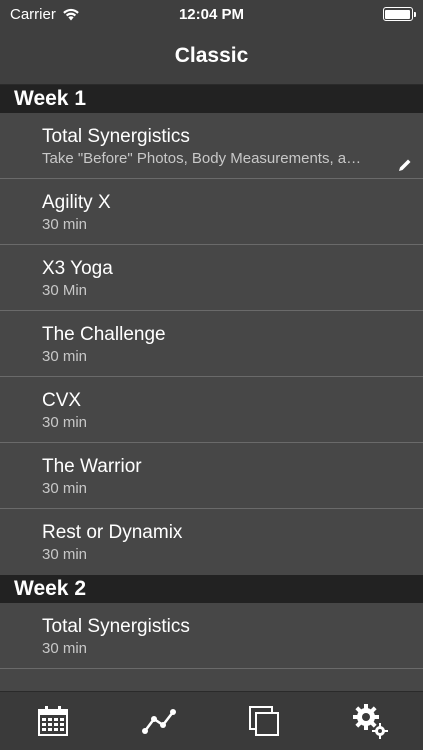  I want to click on pencil-icon, so click(405, 165).